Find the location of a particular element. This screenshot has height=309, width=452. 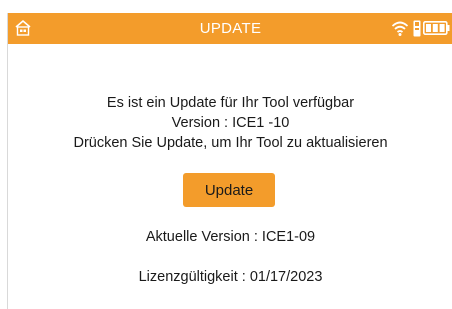

message-line-available: Es ist ein Update für Ihr Tool verfügbar is located at coordinates (230, 103).